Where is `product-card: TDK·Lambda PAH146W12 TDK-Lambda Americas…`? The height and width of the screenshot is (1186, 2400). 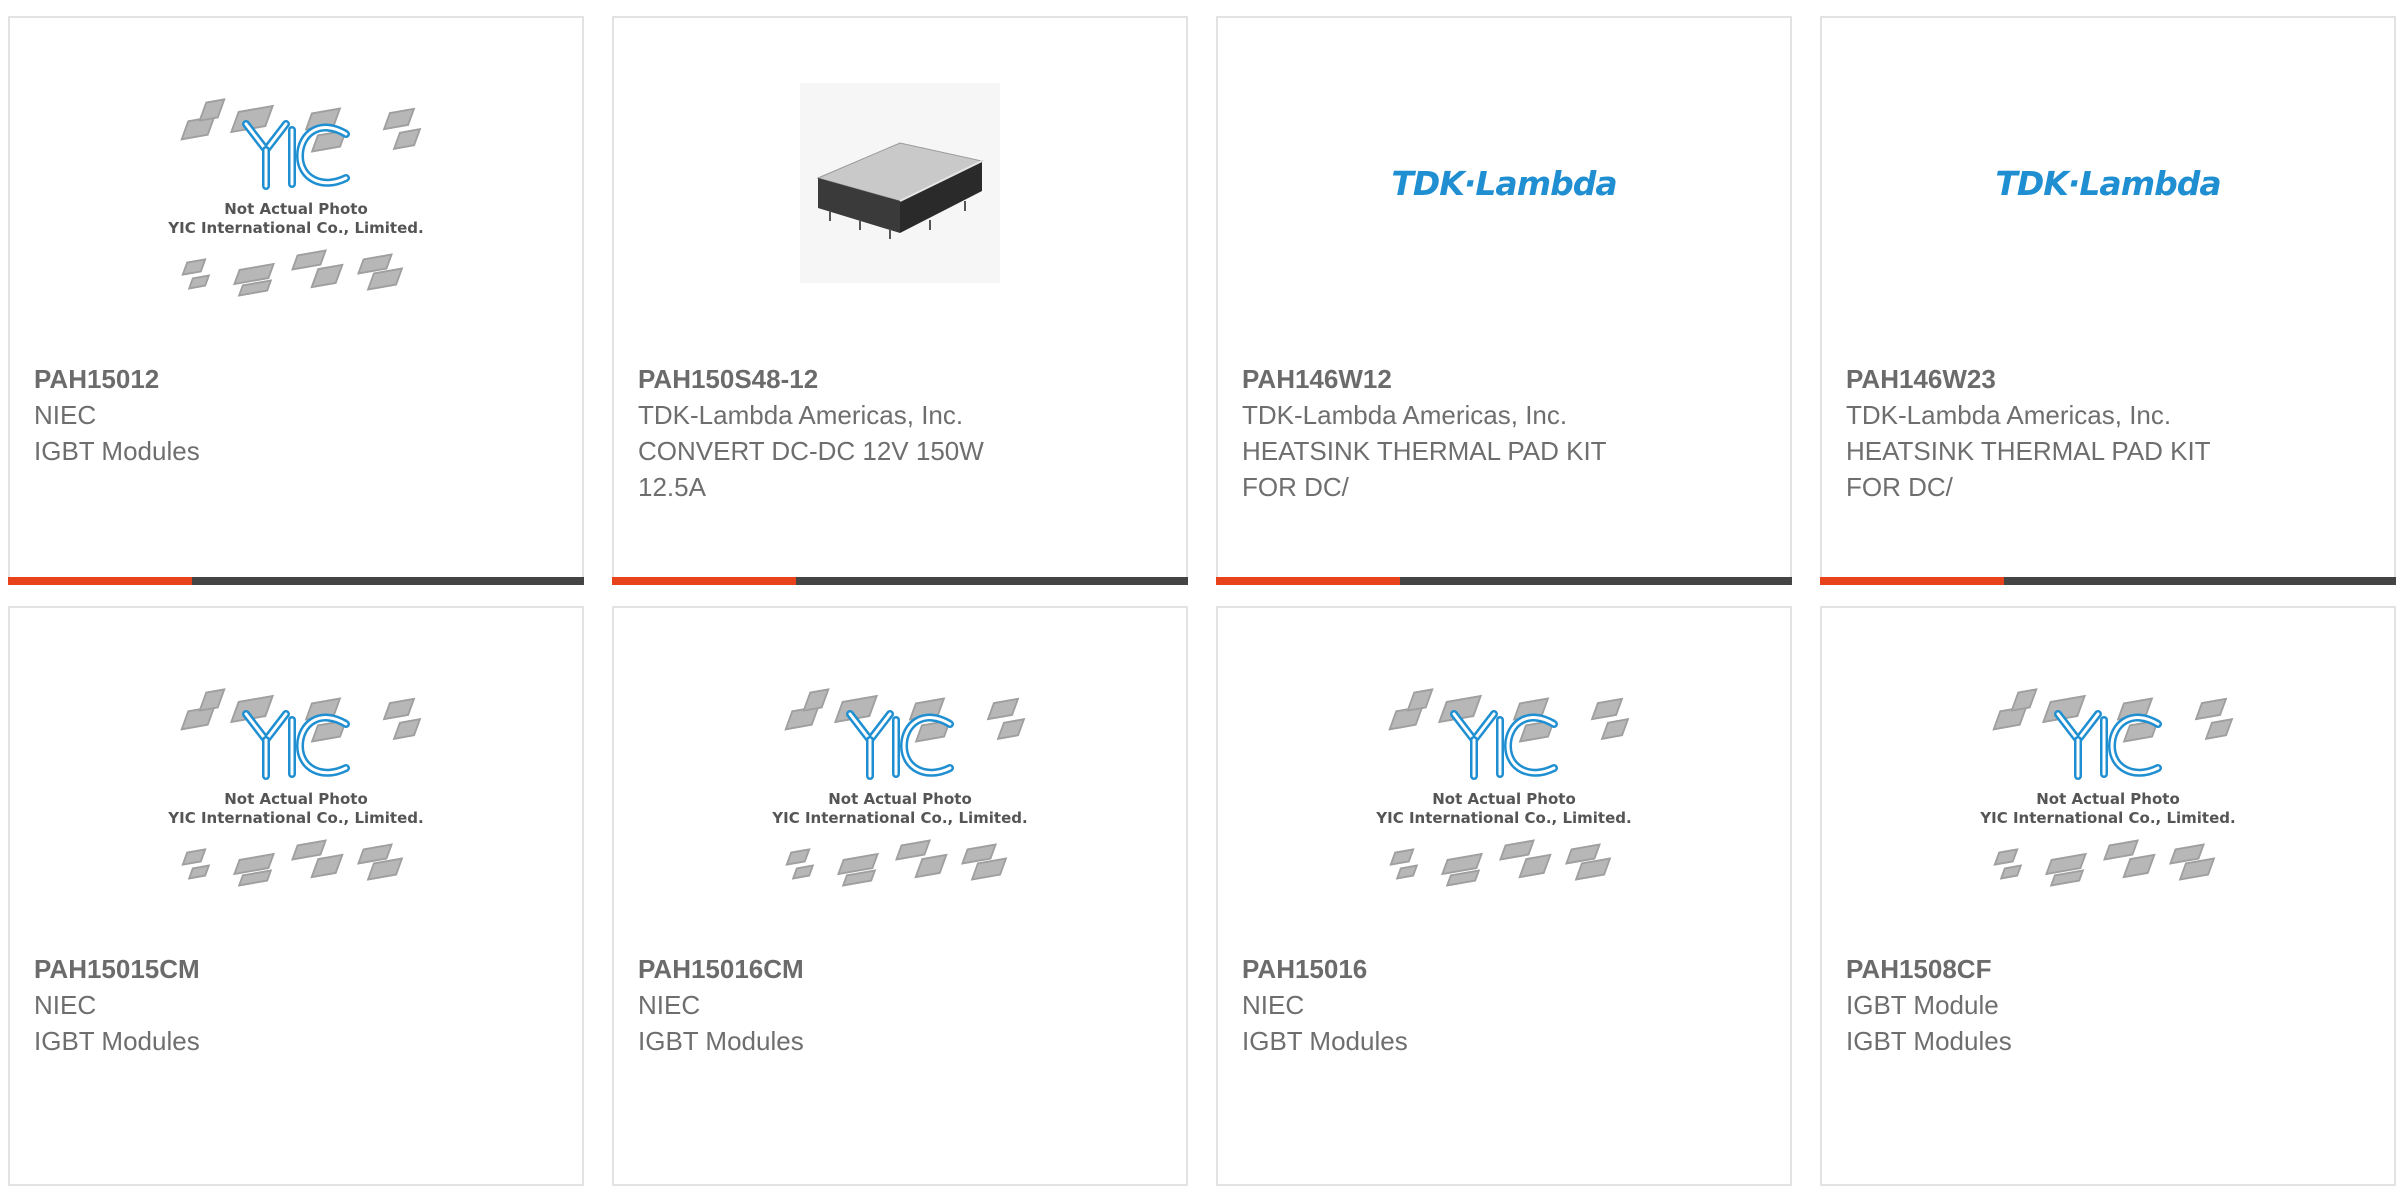
product-card: TDK·Lambda PAH146W12 TDK-Lambda Americas… is located at coordinates (1504, 300).